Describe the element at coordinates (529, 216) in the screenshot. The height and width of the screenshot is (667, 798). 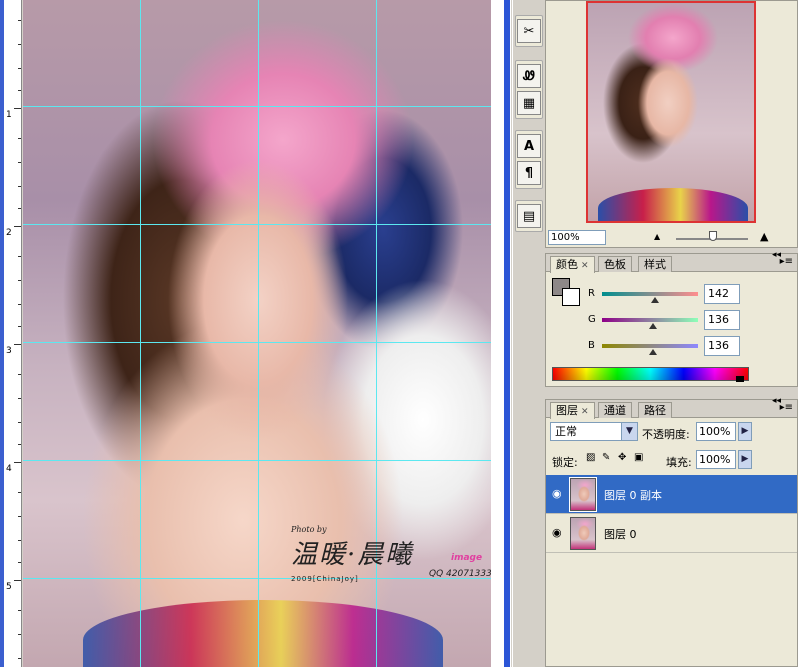
I see `layer-comps-icon: ▤` at that location.